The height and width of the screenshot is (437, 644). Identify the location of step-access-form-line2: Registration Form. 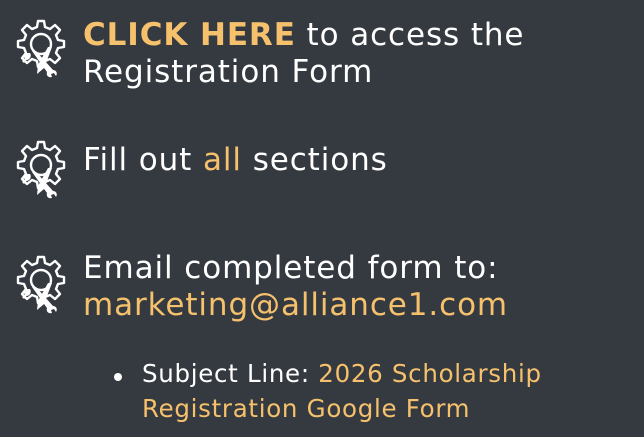
(228, 72).